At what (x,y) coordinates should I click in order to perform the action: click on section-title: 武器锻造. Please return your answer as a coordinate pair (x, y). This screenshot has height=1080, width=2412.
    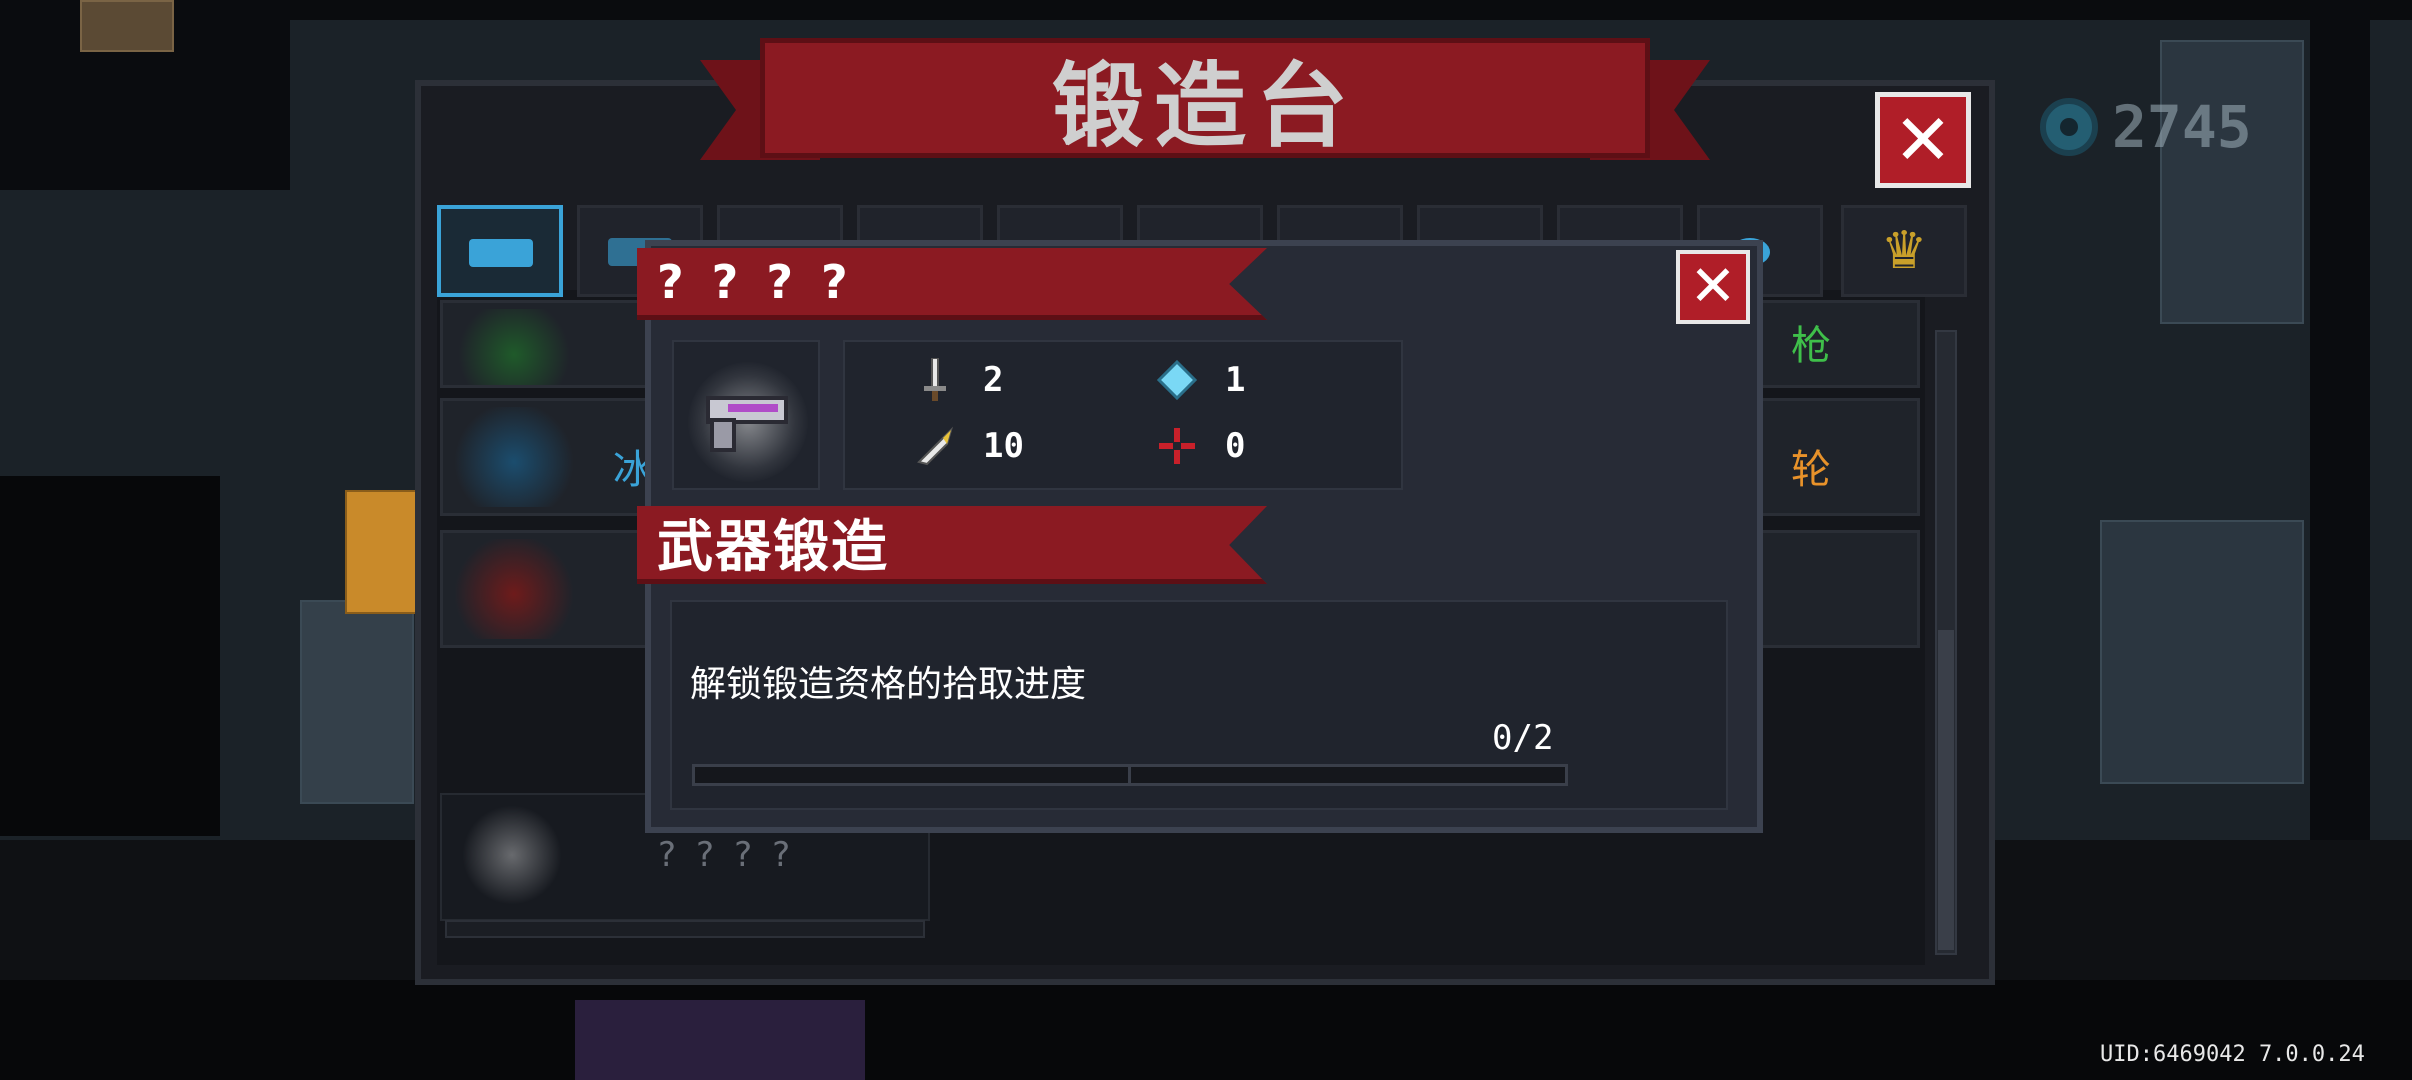
    Looking at the image, I should click on (773, 547).